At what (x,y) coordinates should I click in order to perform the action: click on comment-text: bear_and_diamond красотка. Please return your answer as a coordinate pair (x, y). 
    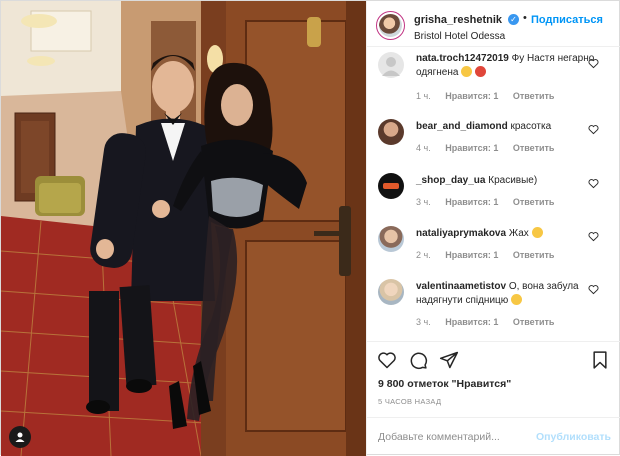
    Looking at the image, I should click on (506, 127).